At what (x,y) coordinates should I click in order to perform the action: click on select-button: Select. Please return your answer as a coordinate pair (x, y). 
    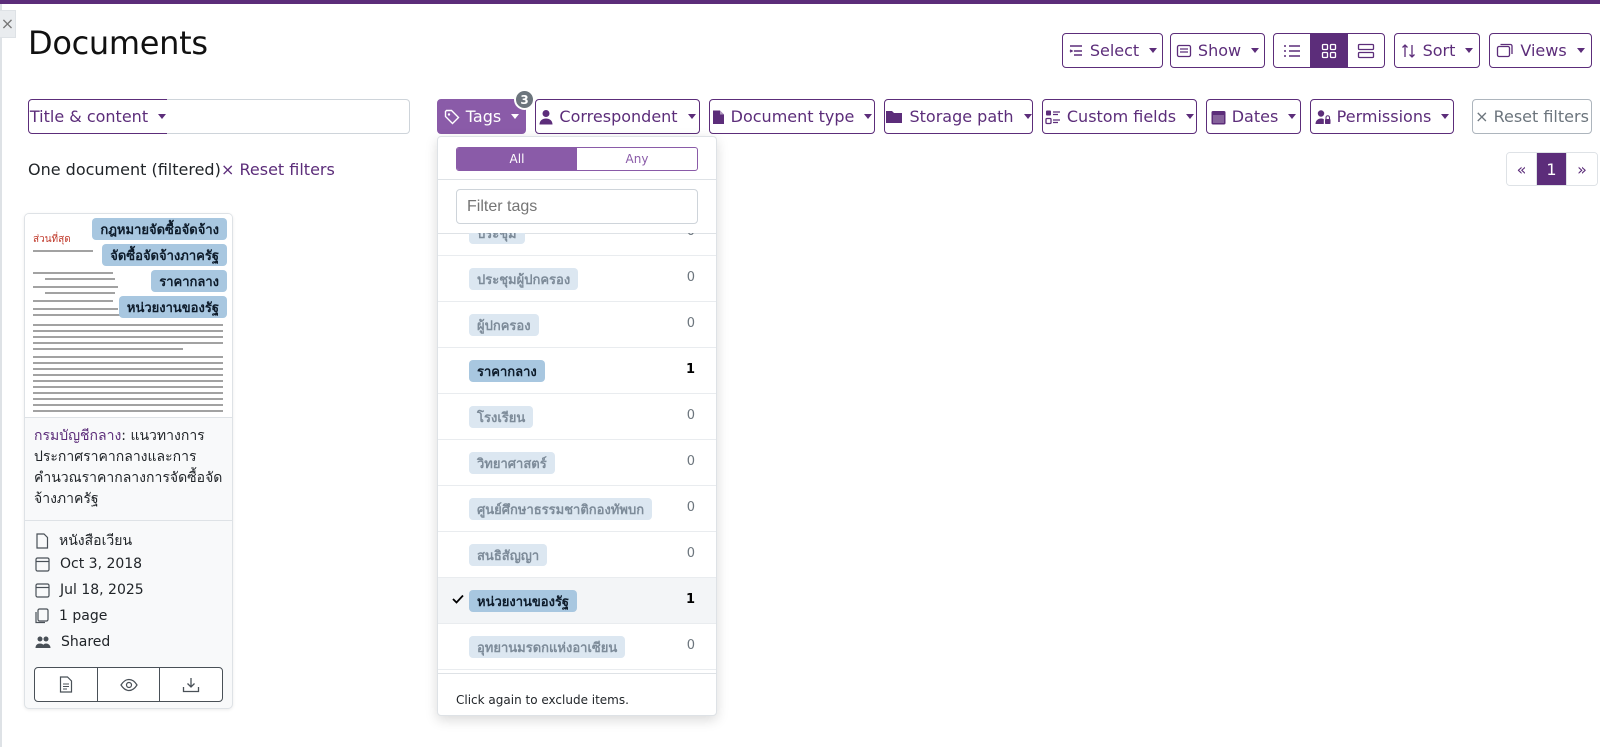
    Looking at the image, I should click on (1112, 50).